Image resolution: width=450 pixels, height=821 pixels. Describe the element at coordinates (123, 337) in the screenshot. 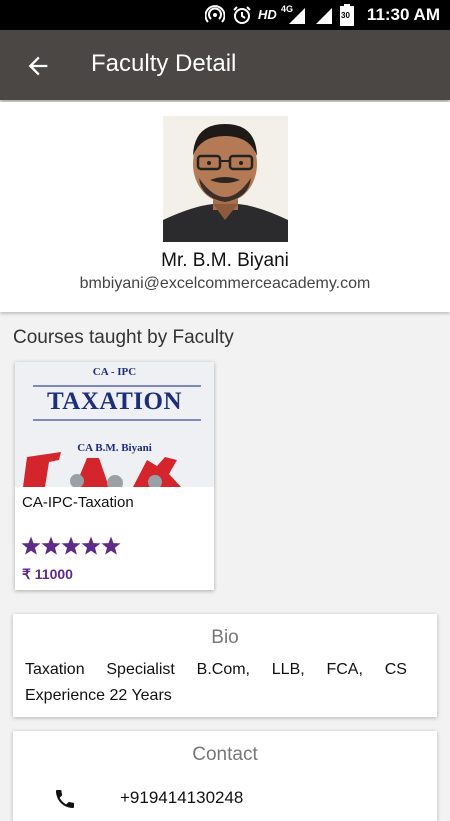

I see `courses-section-title: Courses taught by Faculty` at that location.